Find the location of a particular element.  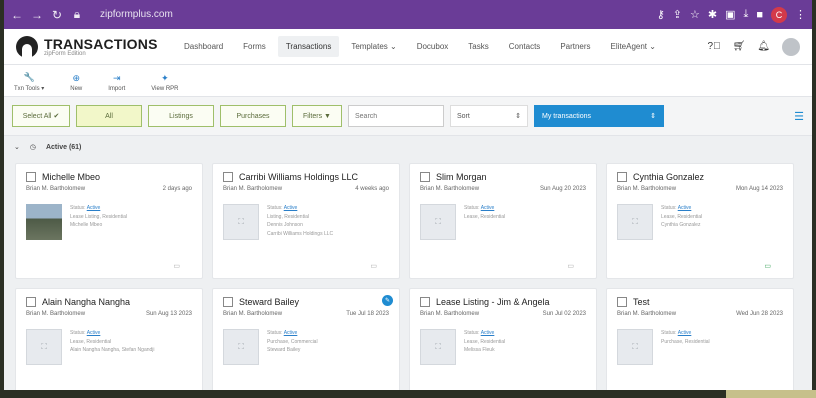

share-icon: ⇪ is located at coordinates (677, 14).